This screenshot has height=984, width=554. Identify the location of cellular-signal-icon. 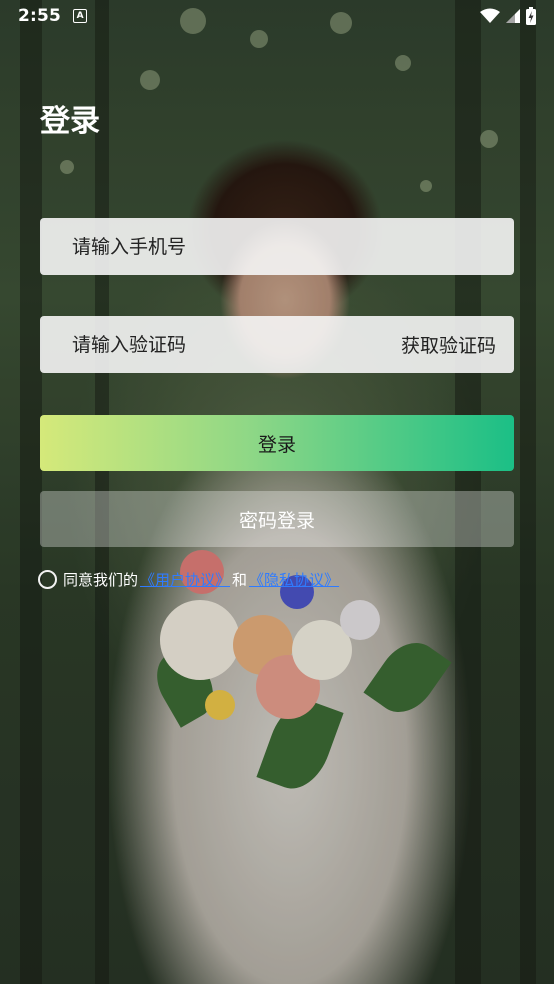
(513, 16).